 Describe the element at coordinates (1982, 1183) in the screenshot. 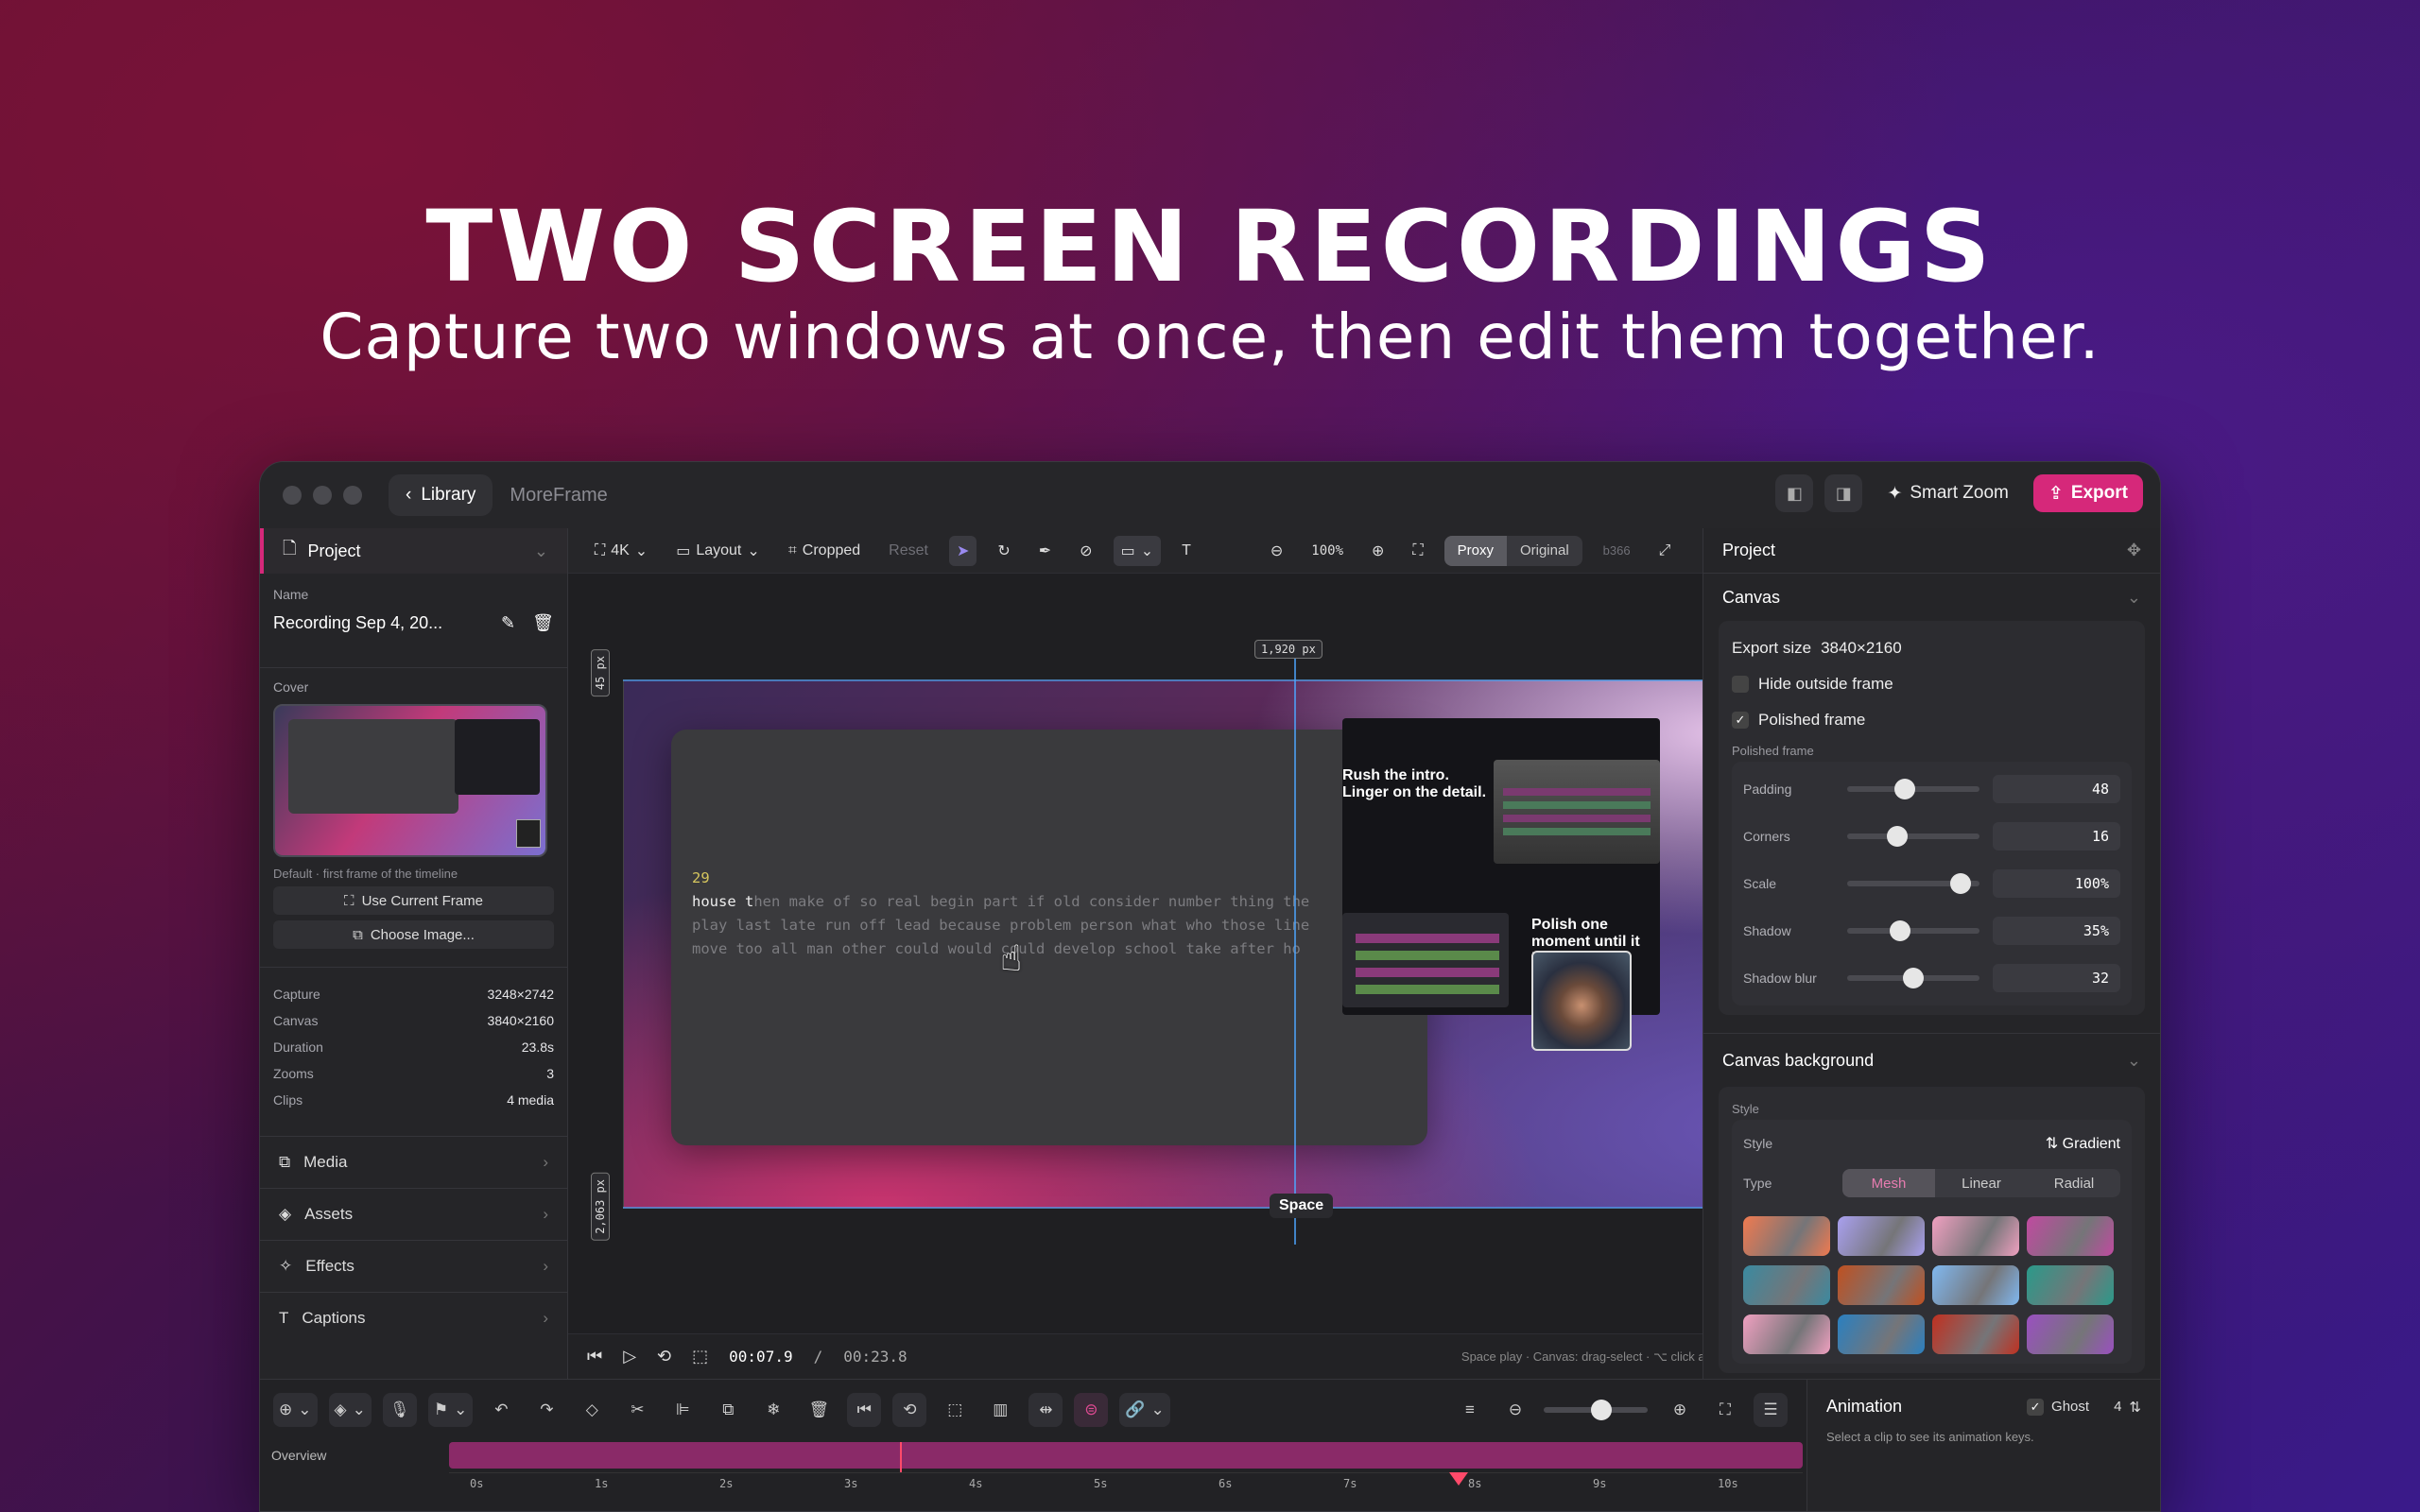

I see `tab-linear: Linear` at that location.